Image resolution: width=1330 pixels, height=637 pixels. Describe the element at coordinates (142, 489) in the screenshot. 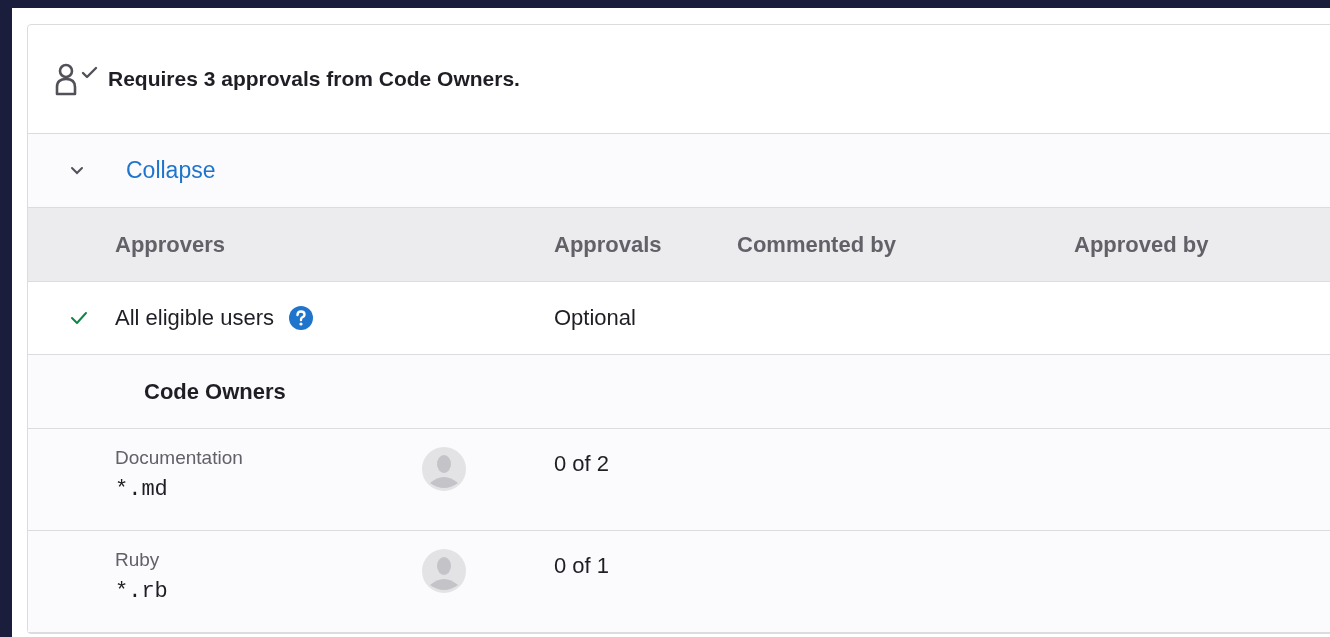

I see `file-pattern: *.md` at that location.